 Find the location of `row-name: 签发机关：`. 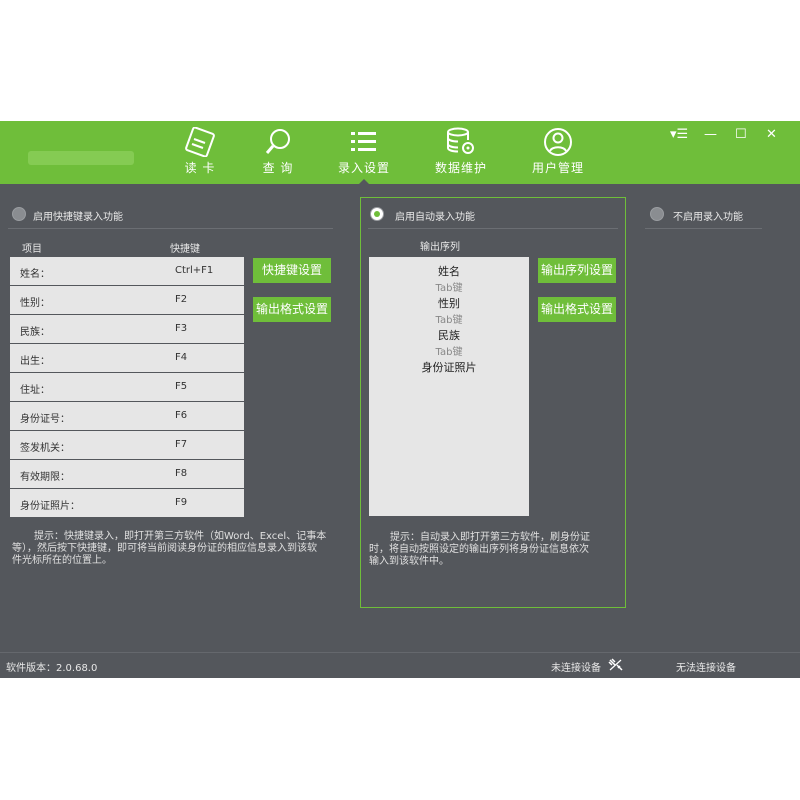

row-name: 签发机关： is located at coordinates (45, 448).